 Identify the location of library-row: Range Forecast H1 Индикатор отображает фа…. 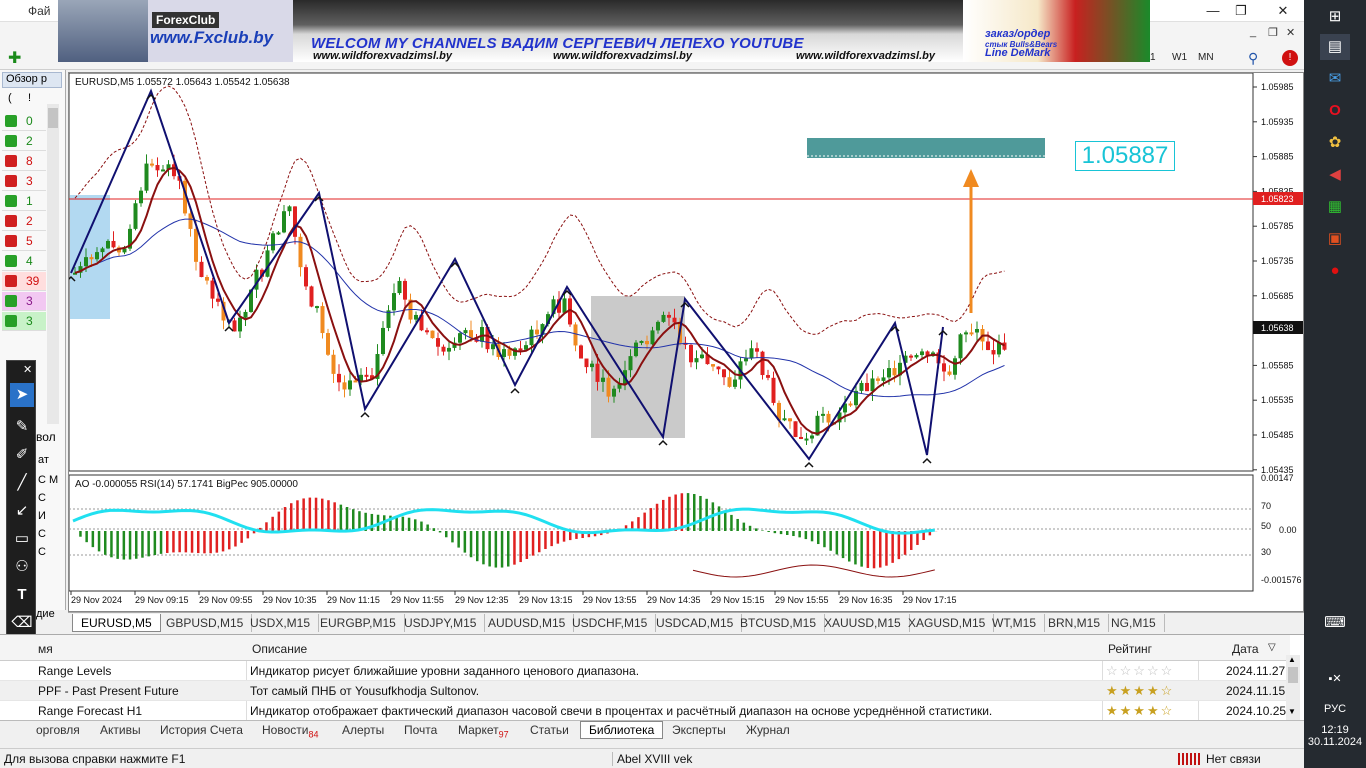
(645, 711).